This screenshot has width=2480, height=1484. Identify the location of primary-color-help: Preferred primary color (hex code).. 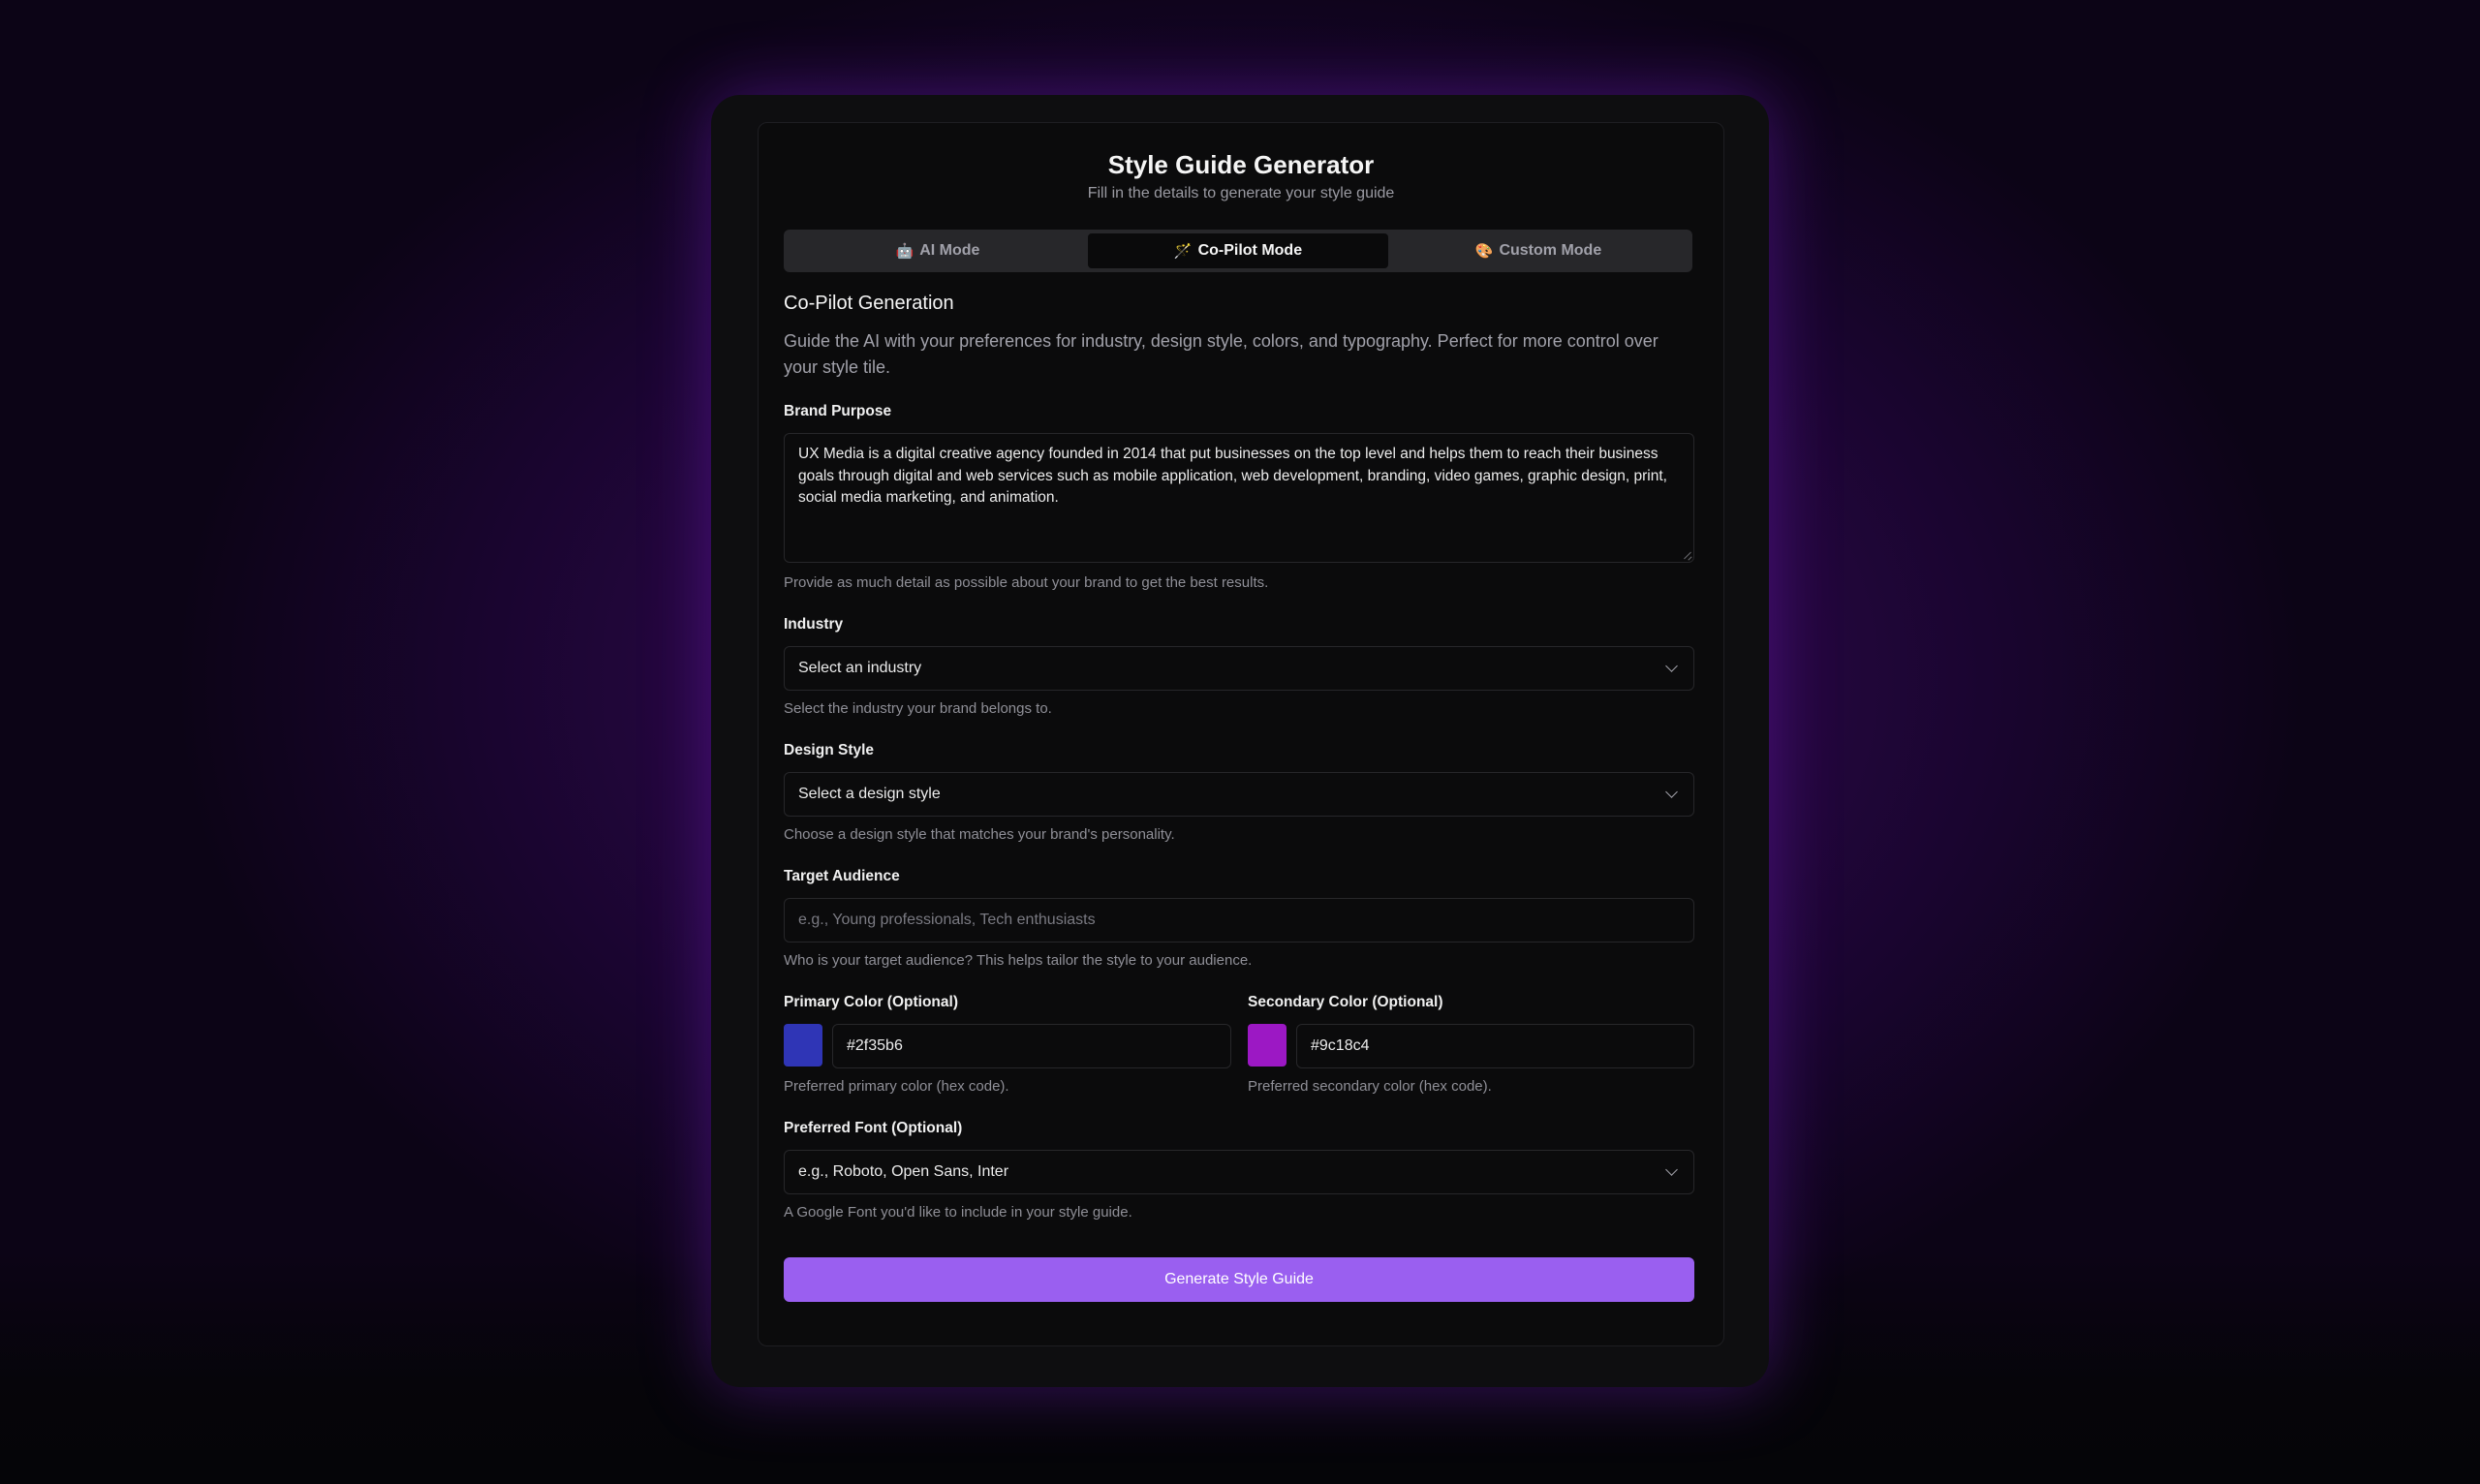
(896, 1086).